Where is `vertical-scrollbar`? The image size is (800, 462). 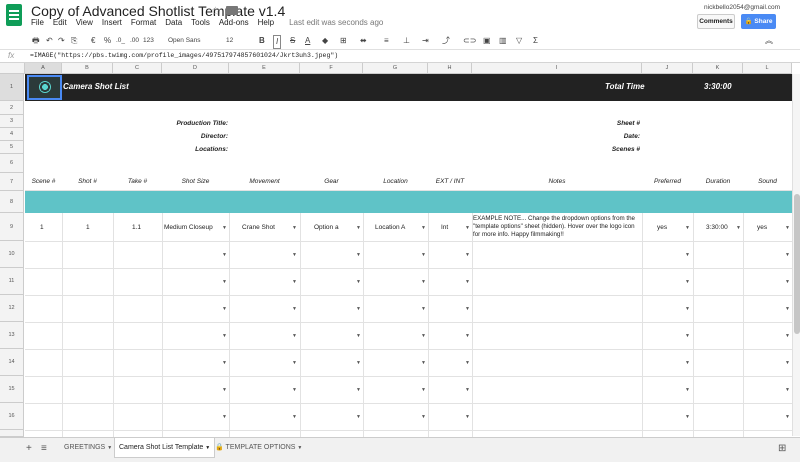 vertical-scrollbar is located at coordinates (796, 255).